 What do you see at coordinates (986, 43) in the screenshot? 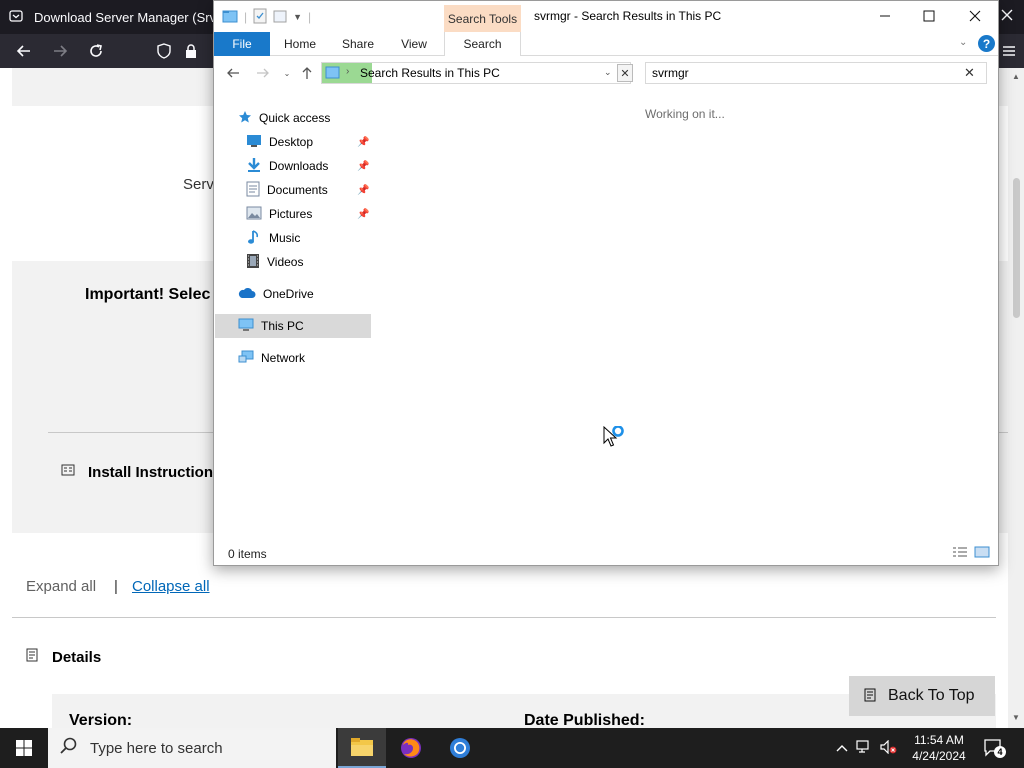
I see `help-icon: ?` at bounding box center [986, 43].